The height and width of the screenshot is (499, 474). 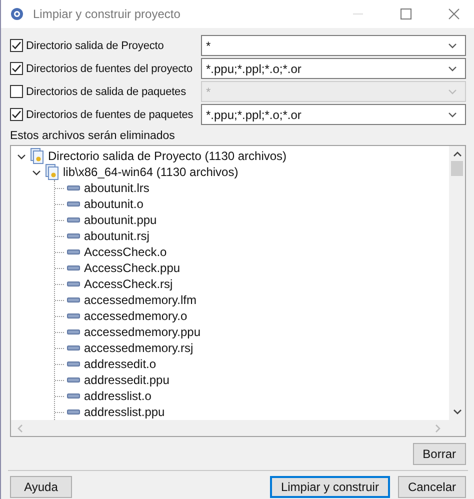 What do you see at coordinates (114, 204) in the screenshot?
I see `tree-item: aboutunit.o` at bounding box center [114, 204].